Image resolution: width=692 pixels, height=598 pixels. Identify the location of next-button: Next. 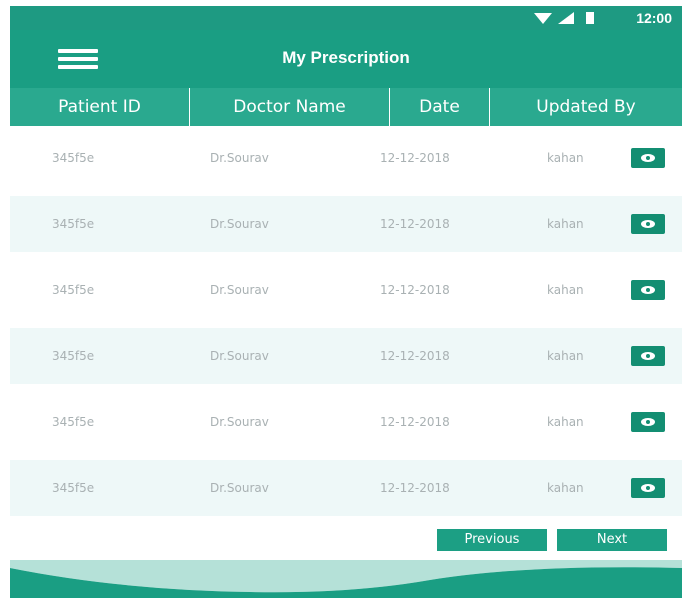
(612, 540).